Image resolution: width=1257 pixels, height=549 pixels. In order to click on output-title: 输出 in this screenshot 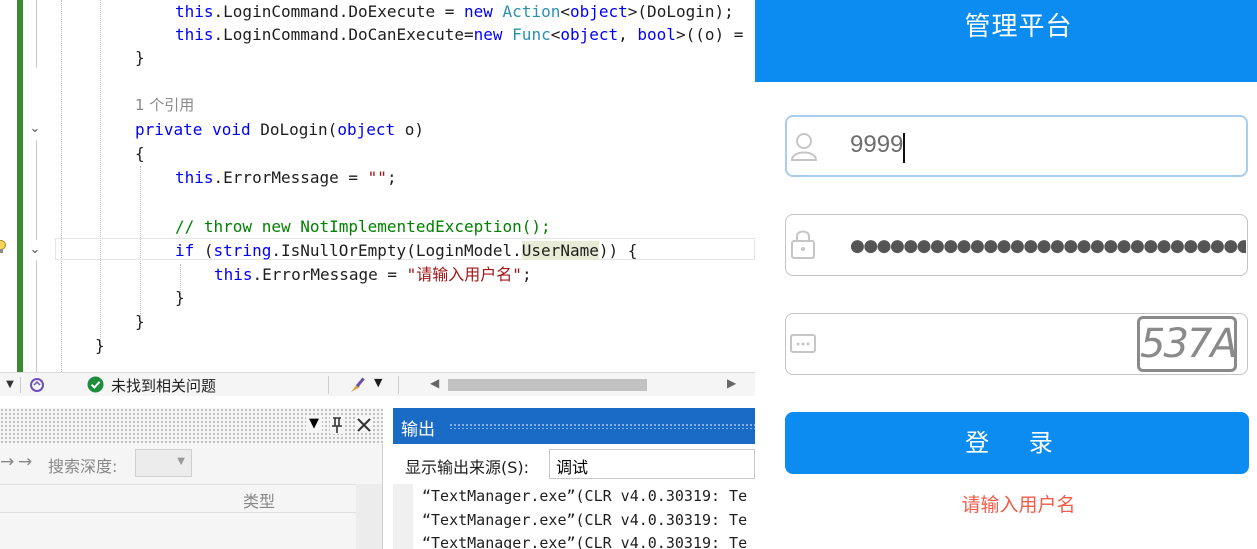, I will do `click(418, 430)`.